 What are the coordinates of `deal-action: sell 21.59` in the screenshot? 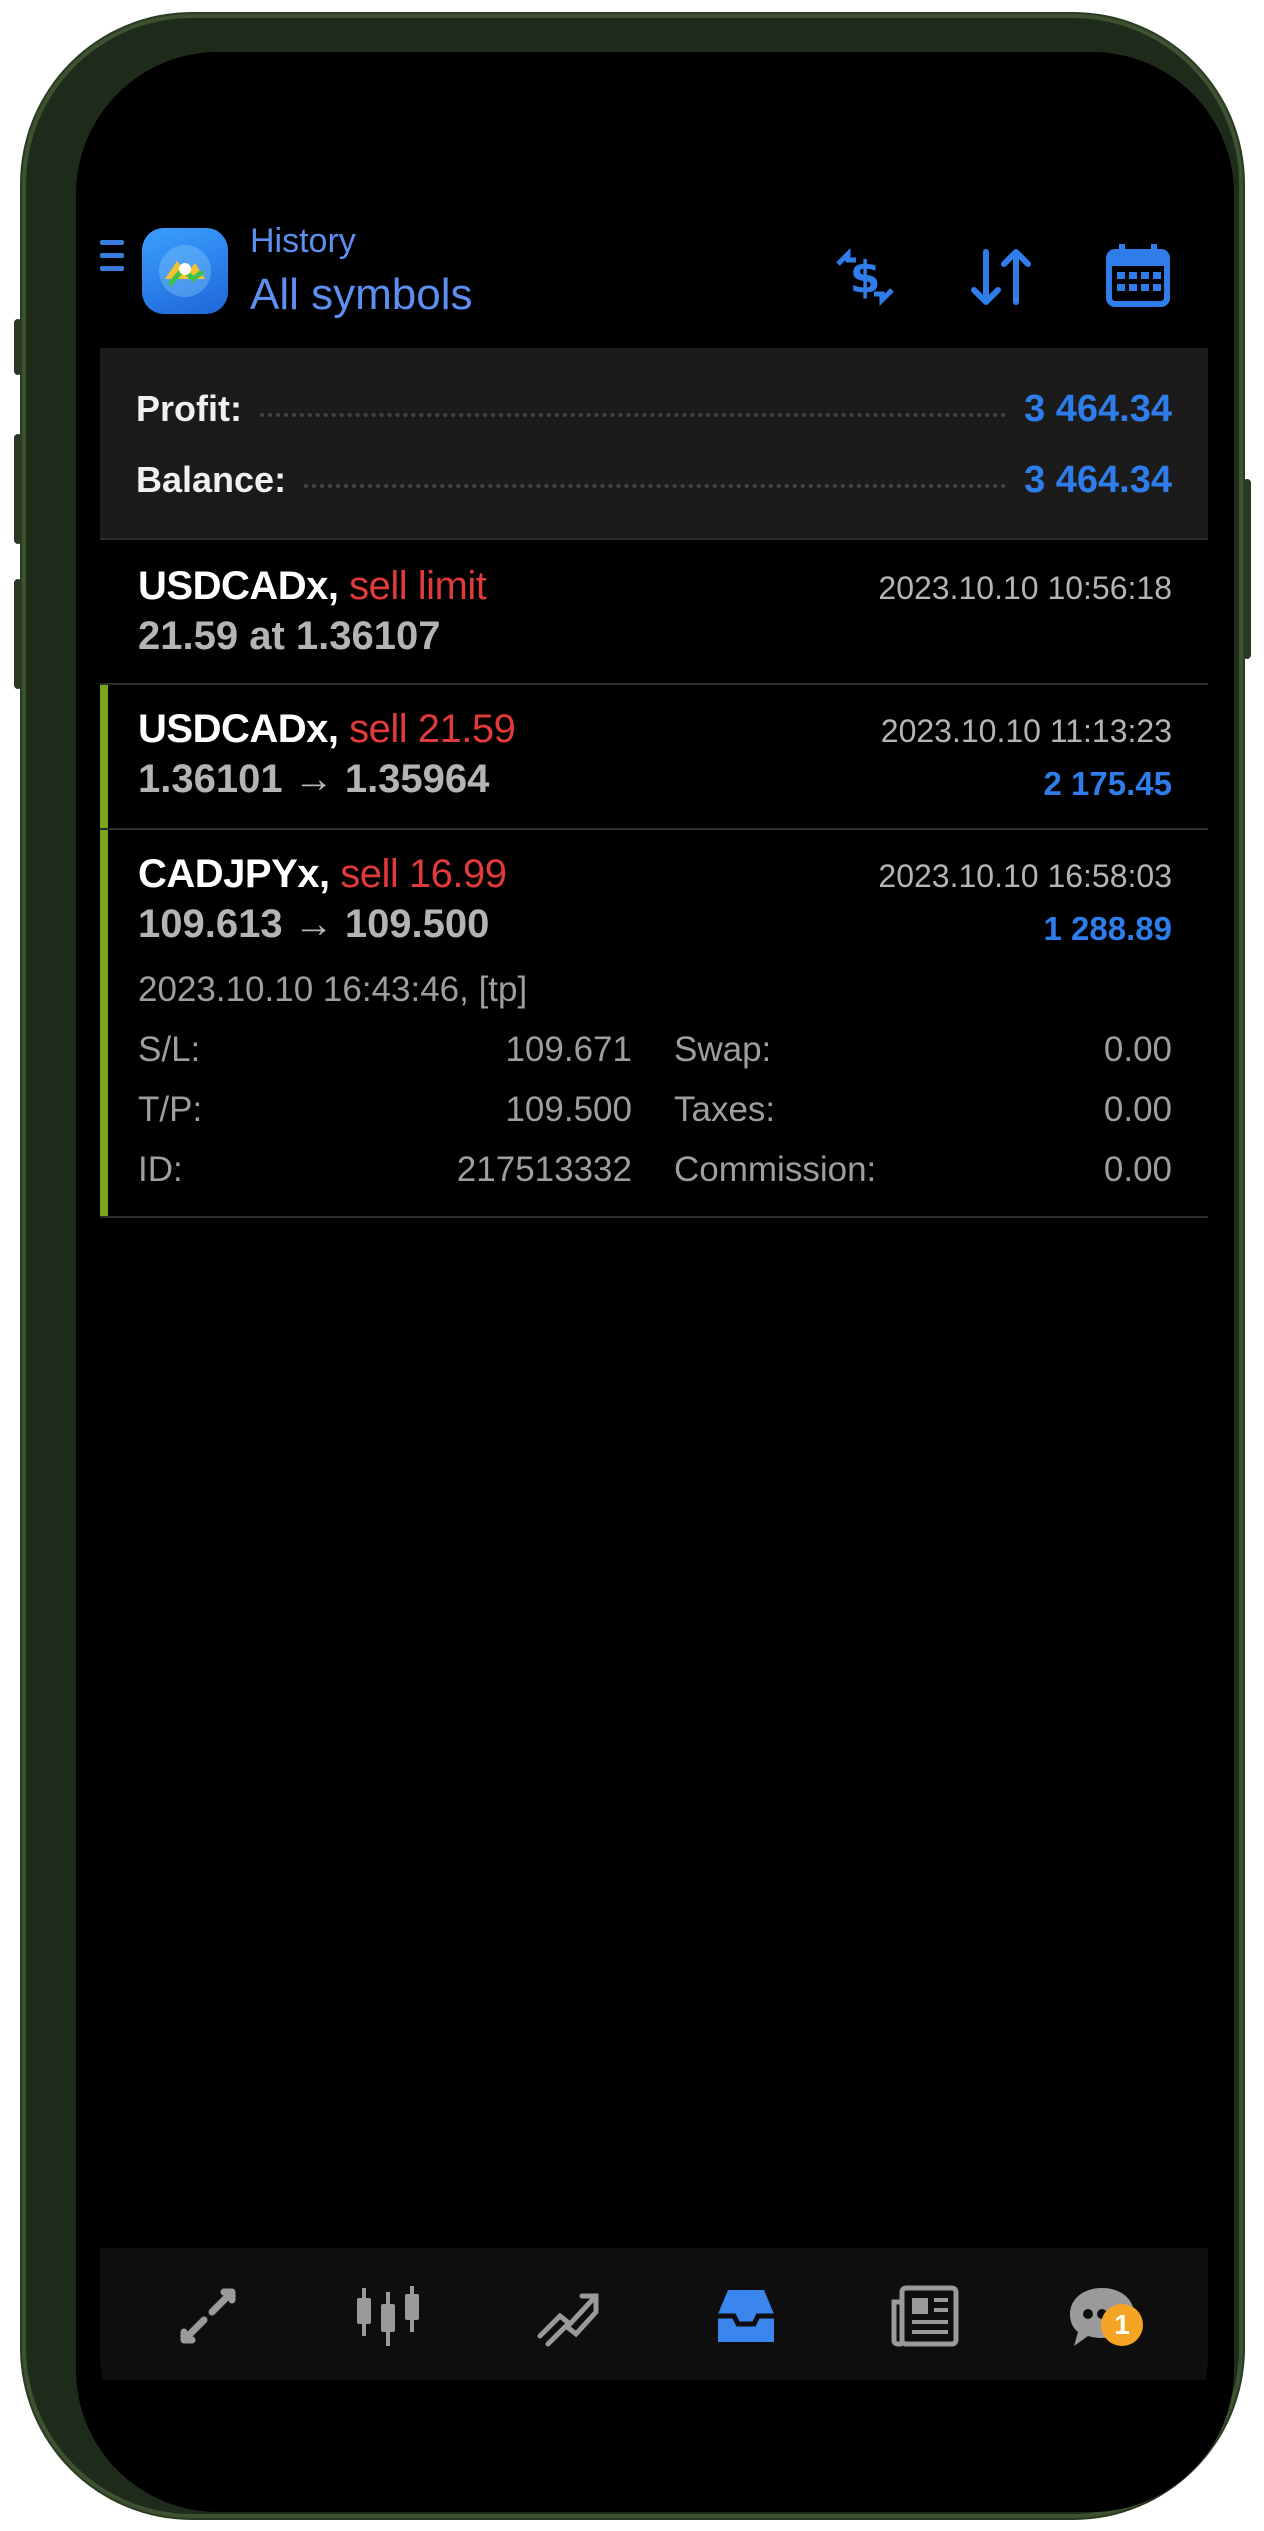 It's located at (432, 729).